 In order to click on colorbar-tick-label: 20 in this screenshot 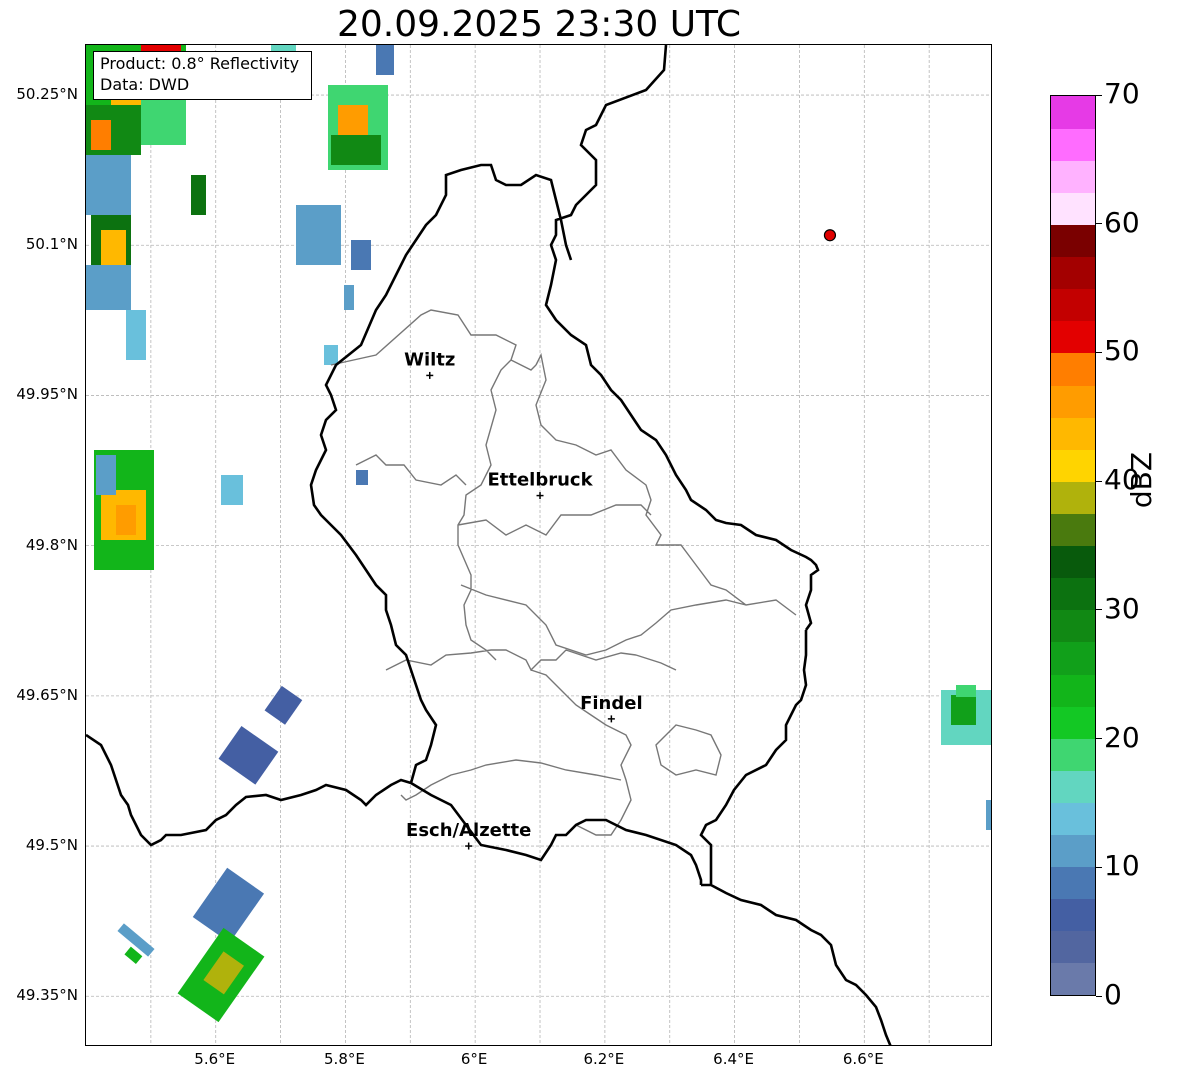, I will do `click(1122, 737)`.